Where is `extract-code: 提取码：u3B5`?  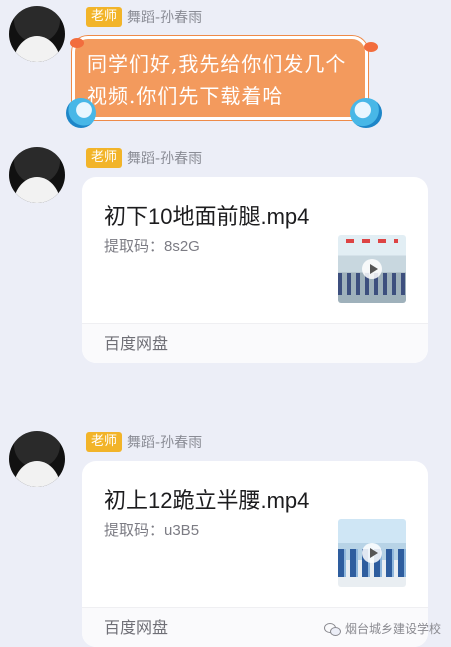
extract-code: 提取码：u3B5 is located at coordinates (152, 530).